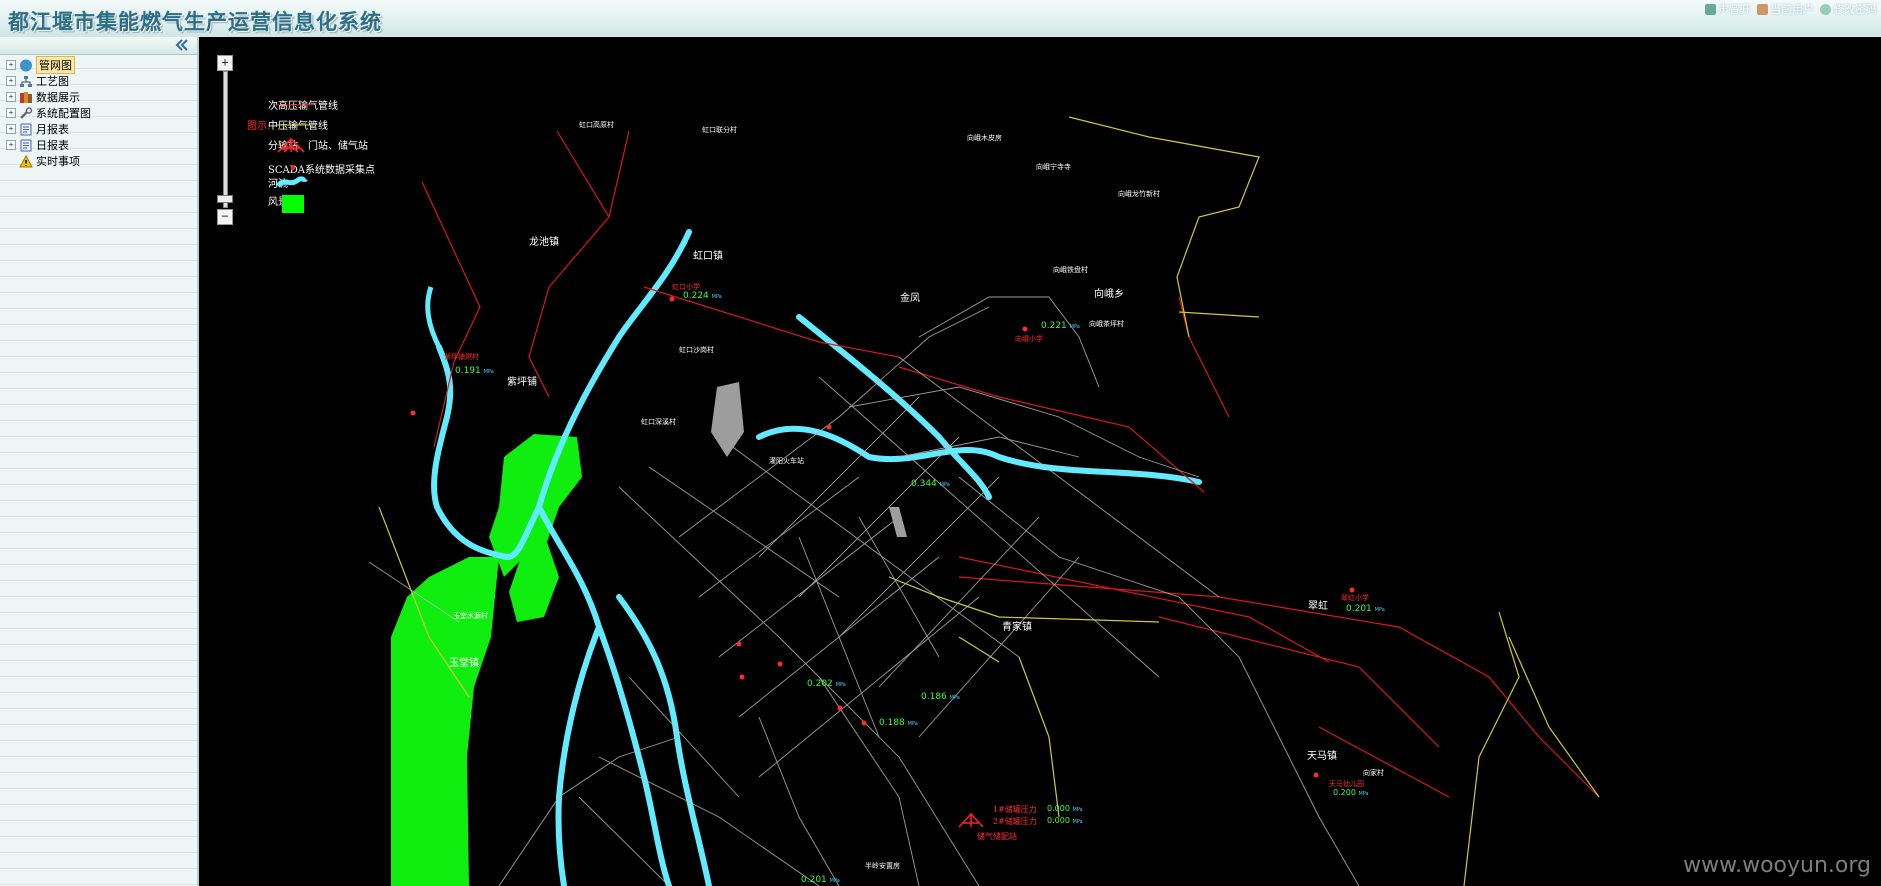 This screenshot has width=1881, height=886. What do you see at coordinates (702, 296) in the screenshot?
I see `pressure-reading: 0.224 MPa` at bounding box center [702, 296].